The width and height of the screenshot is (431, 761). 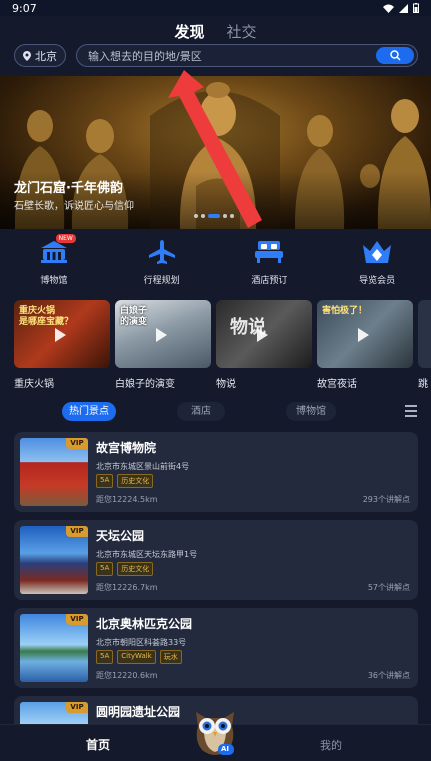 I want to click on category-tabs: 热门景点 酒店 博物馆, so click(x=215, y=412).